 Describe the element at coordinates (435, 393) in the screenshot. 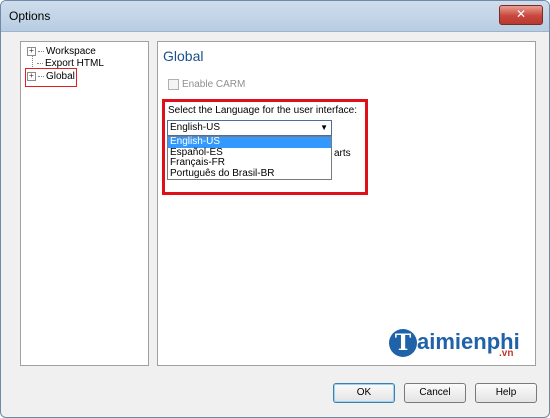

I see `cancel-button: Cancel` at that location.